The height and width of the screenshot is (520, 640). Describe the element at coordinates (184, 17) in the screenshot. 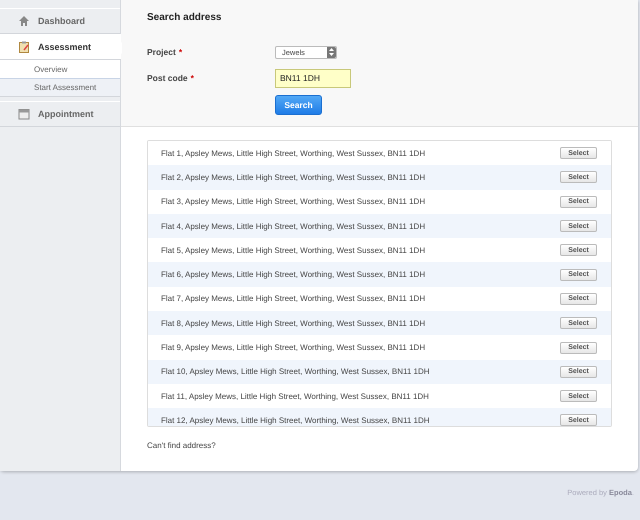

I see `form-title: Search address` at that location.